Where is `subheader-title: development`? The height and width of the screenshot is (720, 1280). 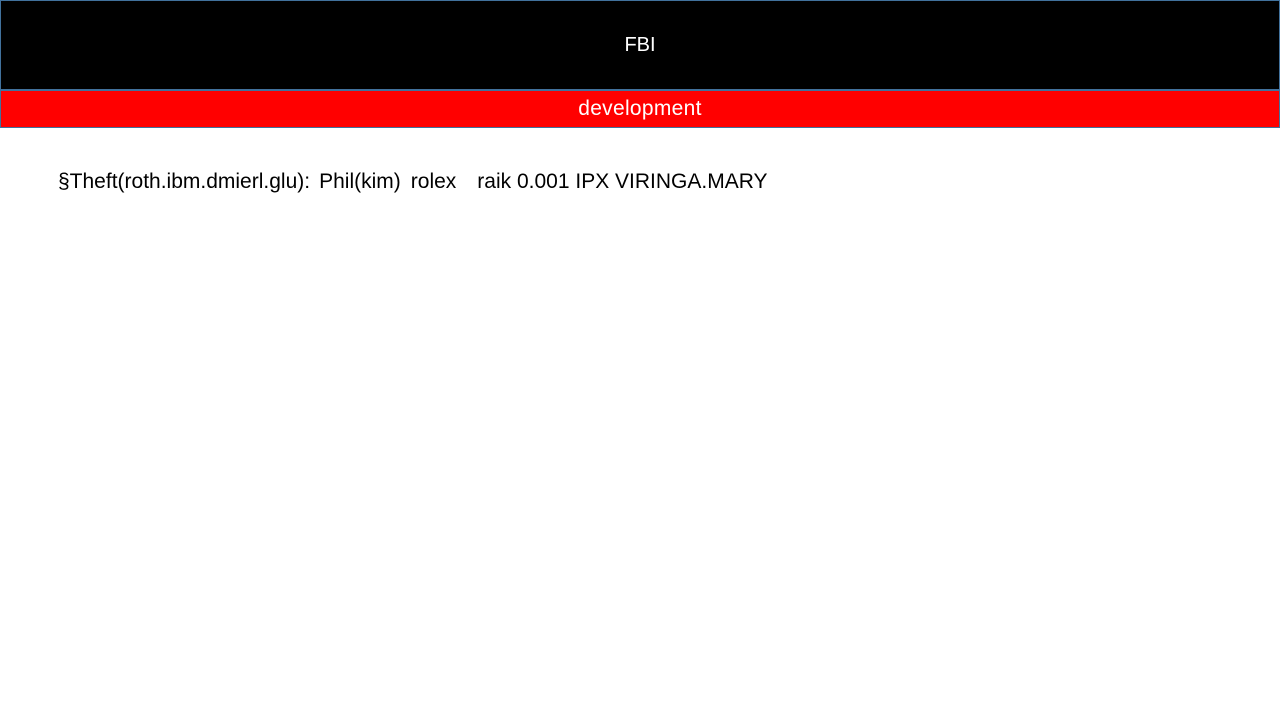
subheader-title: development is located at coordinates (640, 108).